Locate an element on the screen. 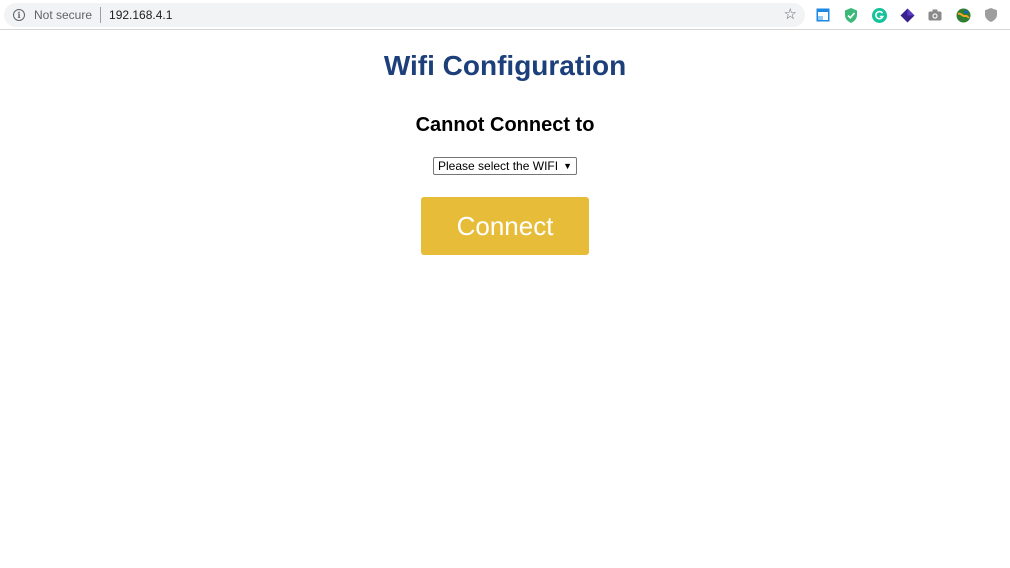  browser-toolbar: i Not secure 192.168.4.1 ☆ is located at coordinates (505, 15).